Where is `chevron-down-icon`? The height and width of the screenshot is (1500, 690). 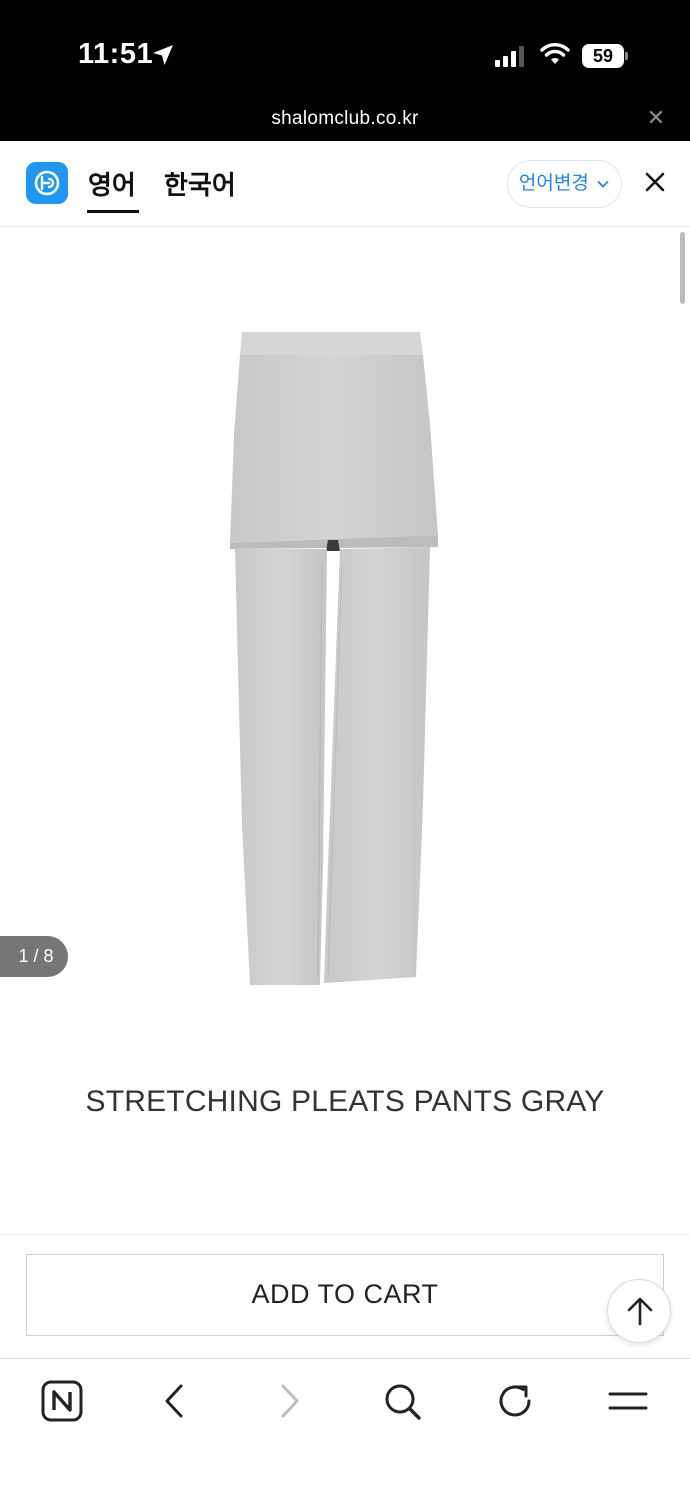
chevron-down-icon is located at coordinates (603, 184).